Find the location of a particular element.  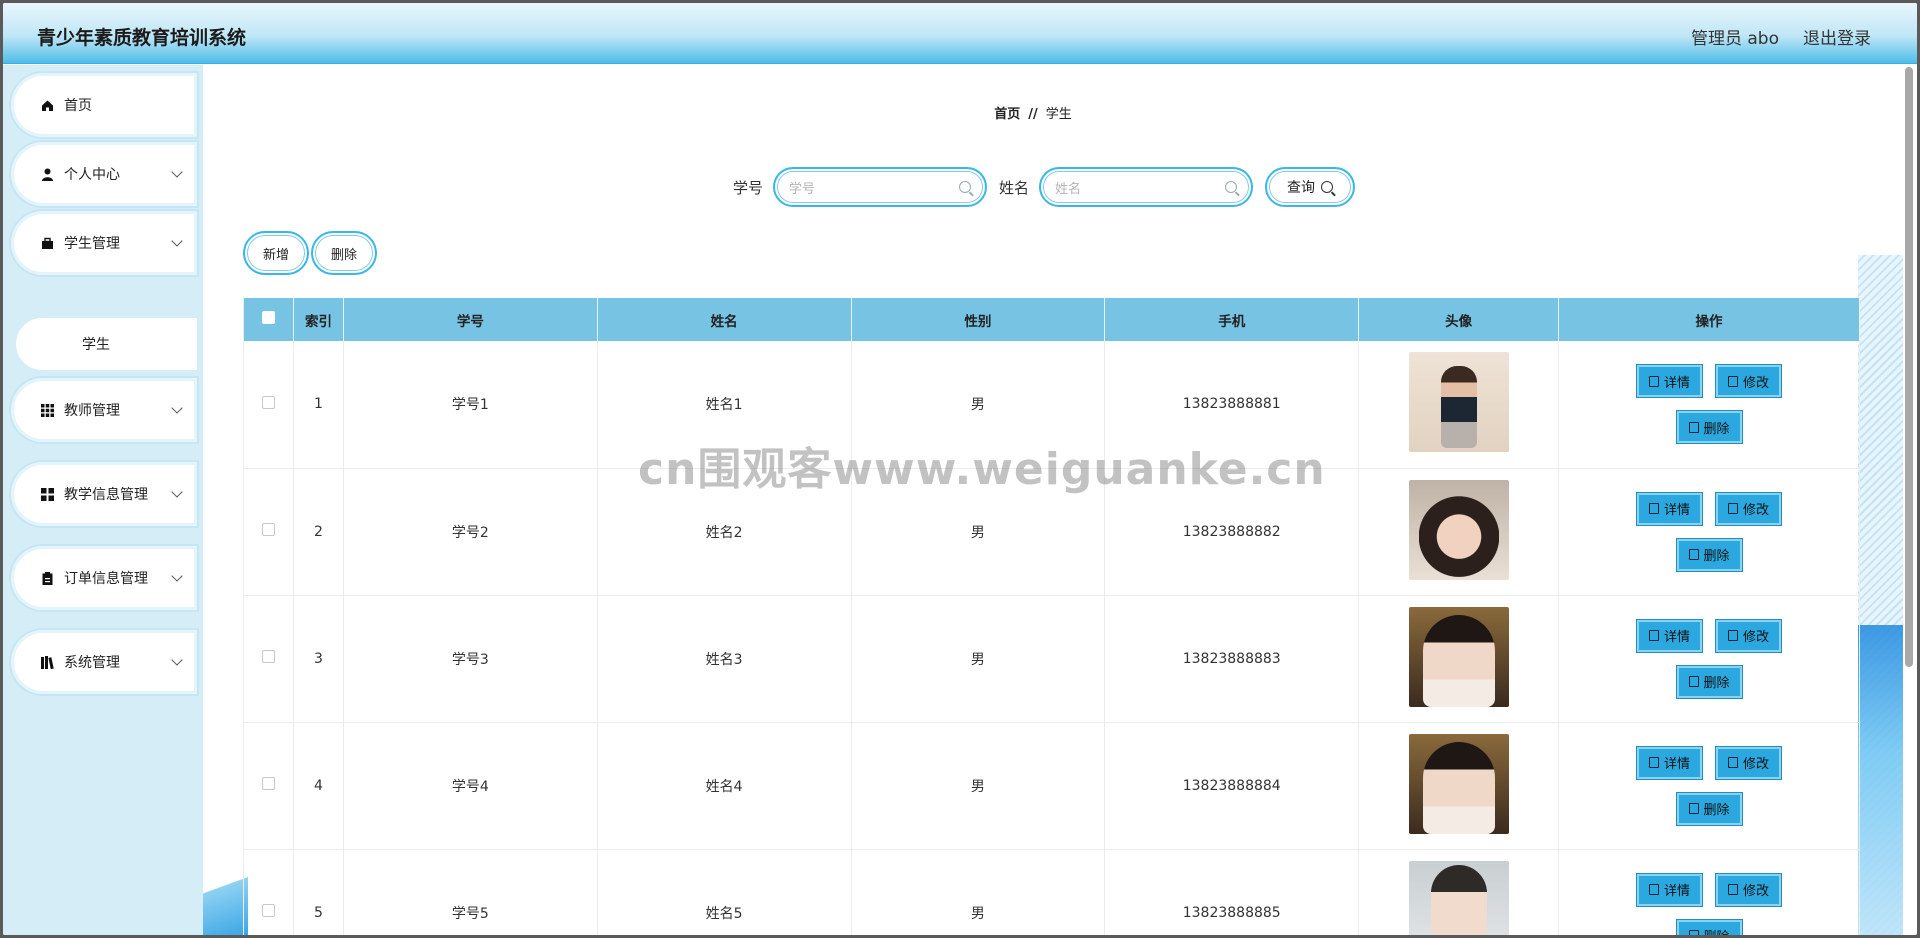

cell-index: 1 is located at coordinates (318, 405).